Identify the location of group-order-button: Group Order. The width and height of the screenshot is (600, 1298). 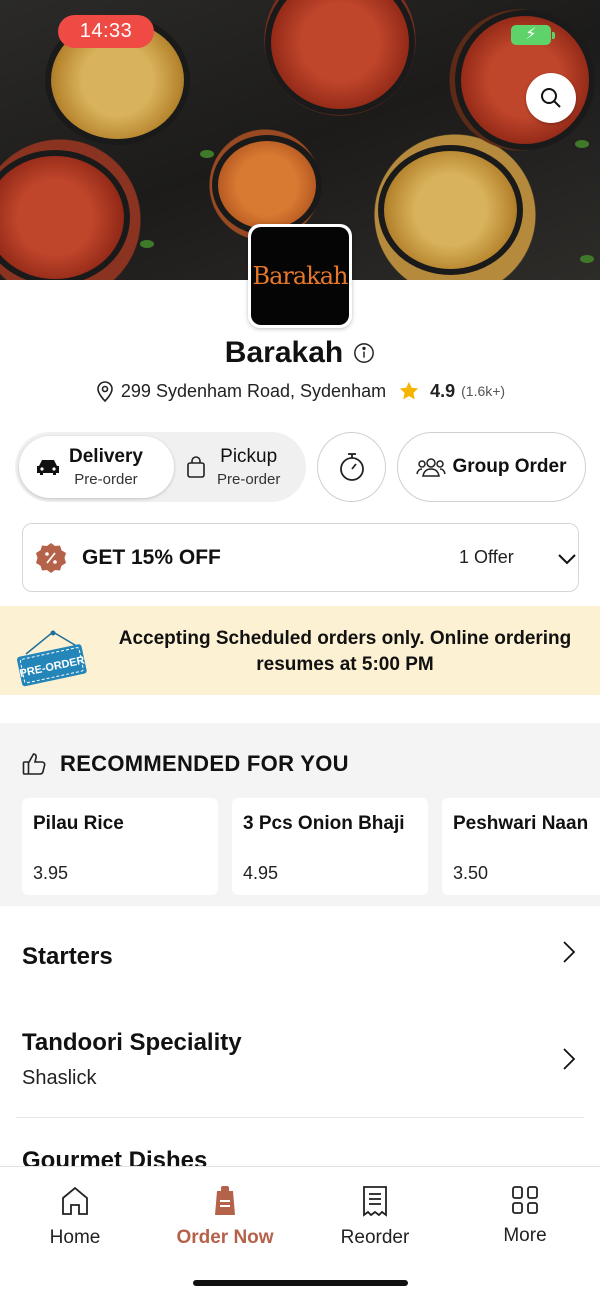
(491, 467).